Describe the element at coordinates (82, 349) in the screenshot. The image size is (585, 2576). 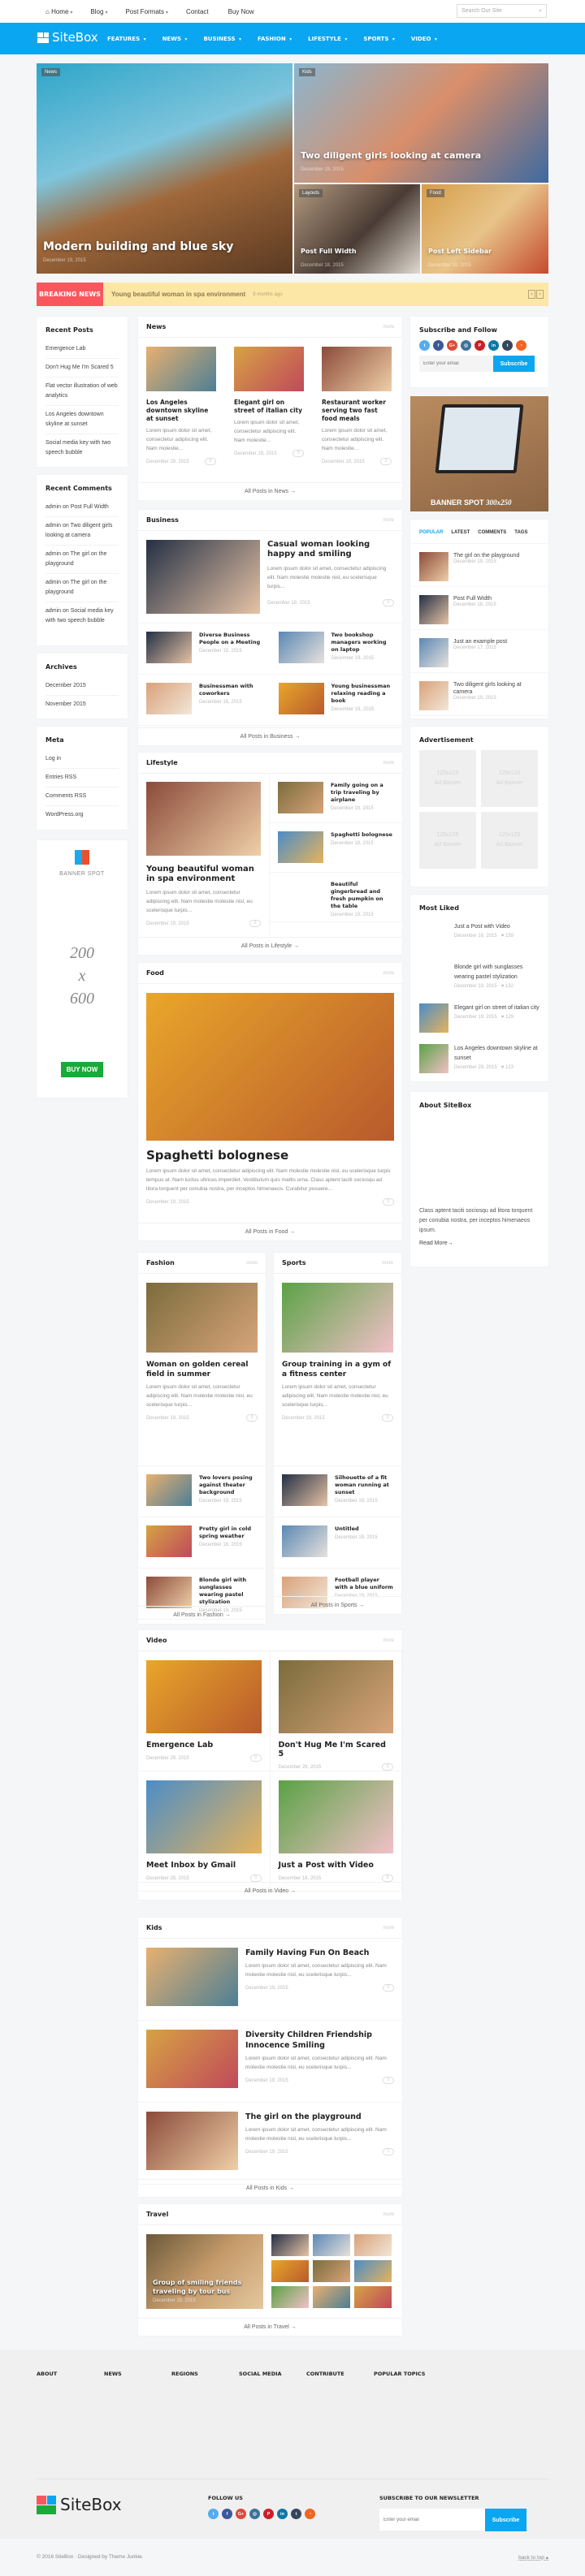
I see `recent-post-link: Emergence Lab` at that location.